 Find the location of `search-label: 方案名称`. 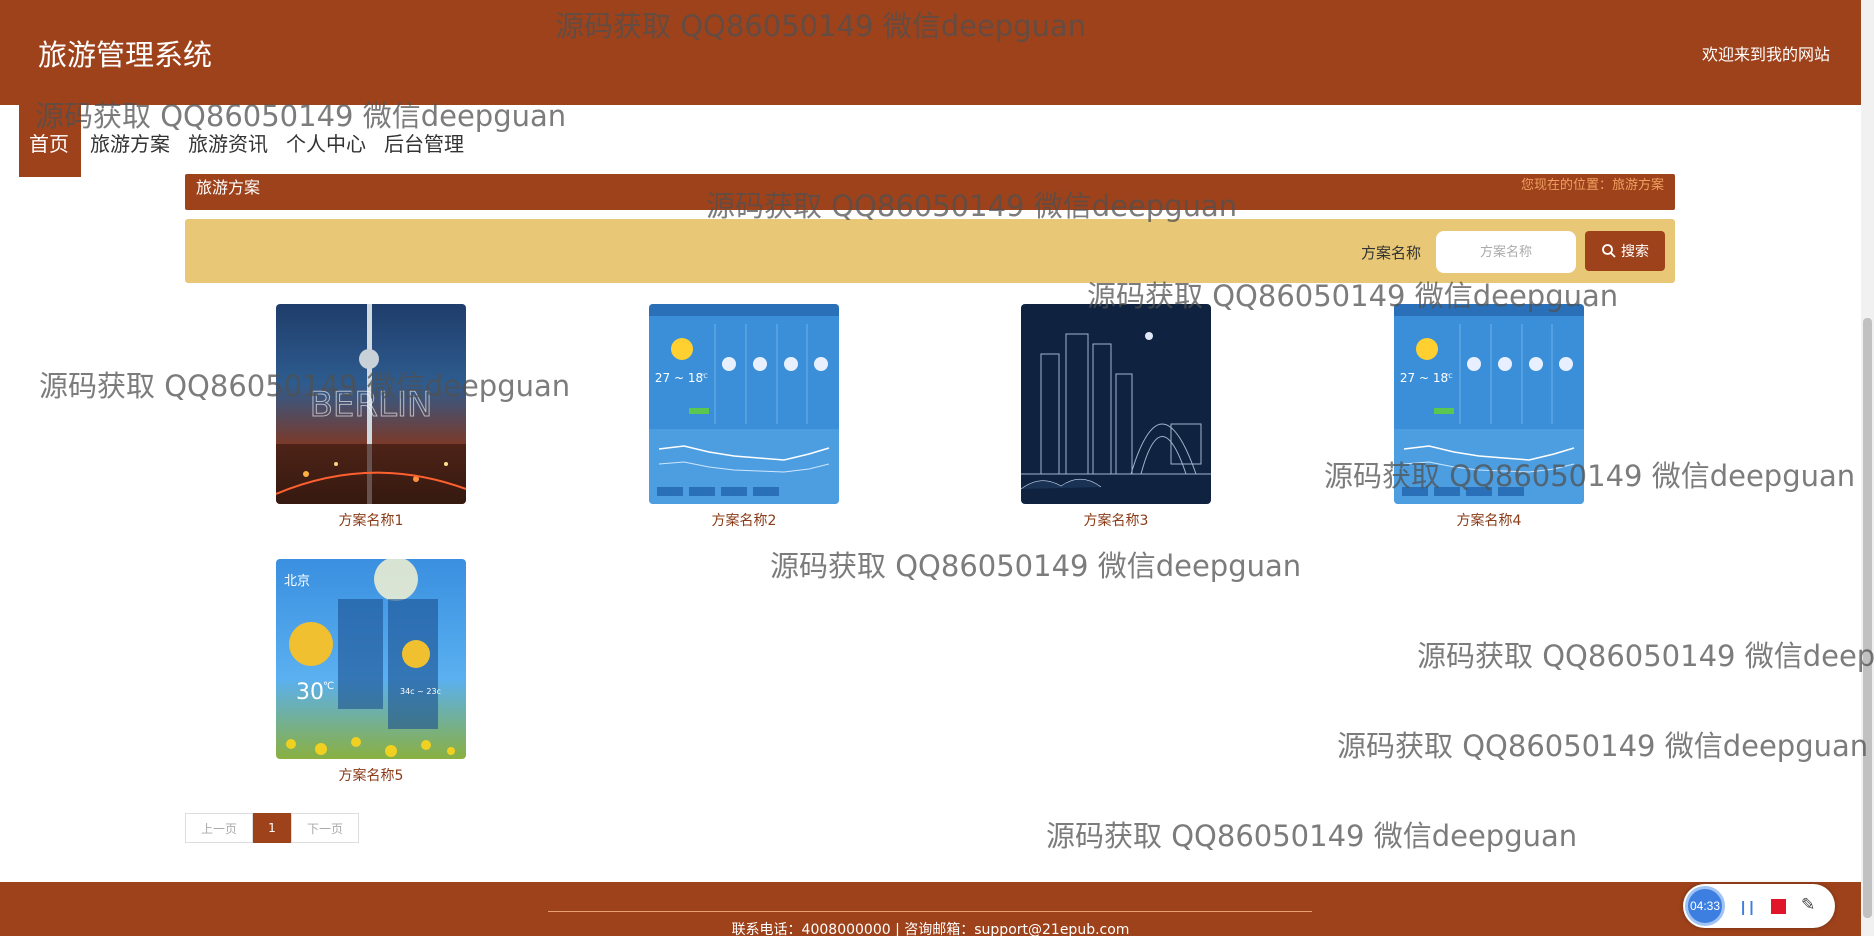

search-label: 方案名称 is located at coordinates (1391, 253).